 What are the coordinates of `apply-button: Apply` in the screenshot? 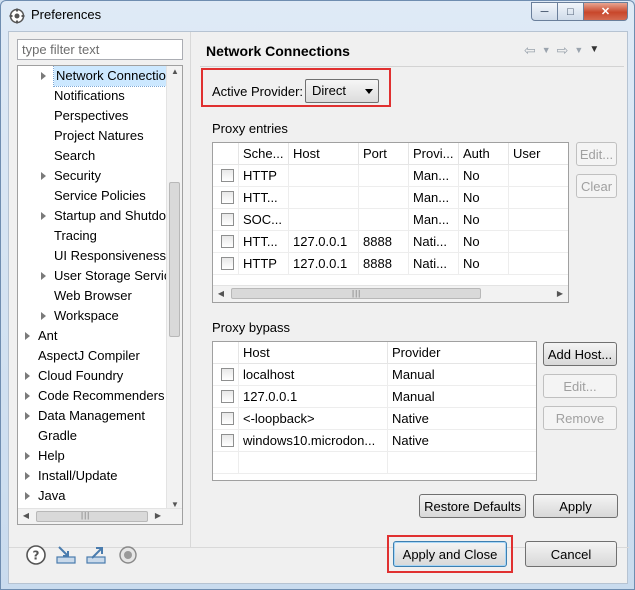 It's located at (575, 506).